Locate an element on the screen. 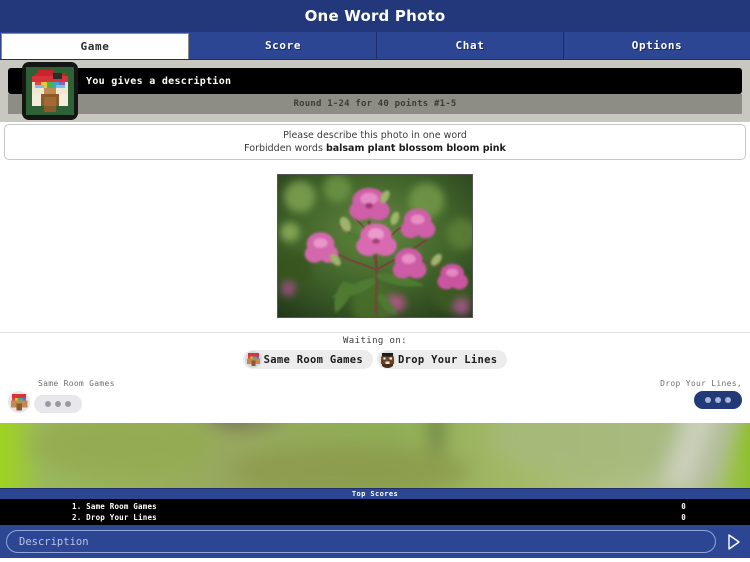  self-avatar-frame is located at coordinates (50, 91).